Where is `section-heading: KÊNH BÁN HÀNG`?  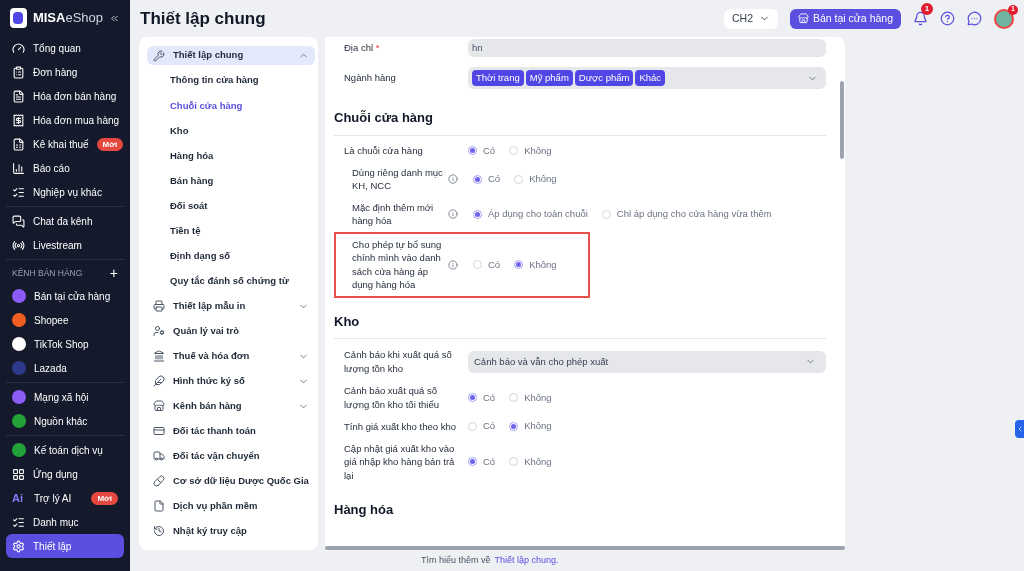
section-heading: KÊNH BÁN HÀNG is located at coordinates (47, 273).